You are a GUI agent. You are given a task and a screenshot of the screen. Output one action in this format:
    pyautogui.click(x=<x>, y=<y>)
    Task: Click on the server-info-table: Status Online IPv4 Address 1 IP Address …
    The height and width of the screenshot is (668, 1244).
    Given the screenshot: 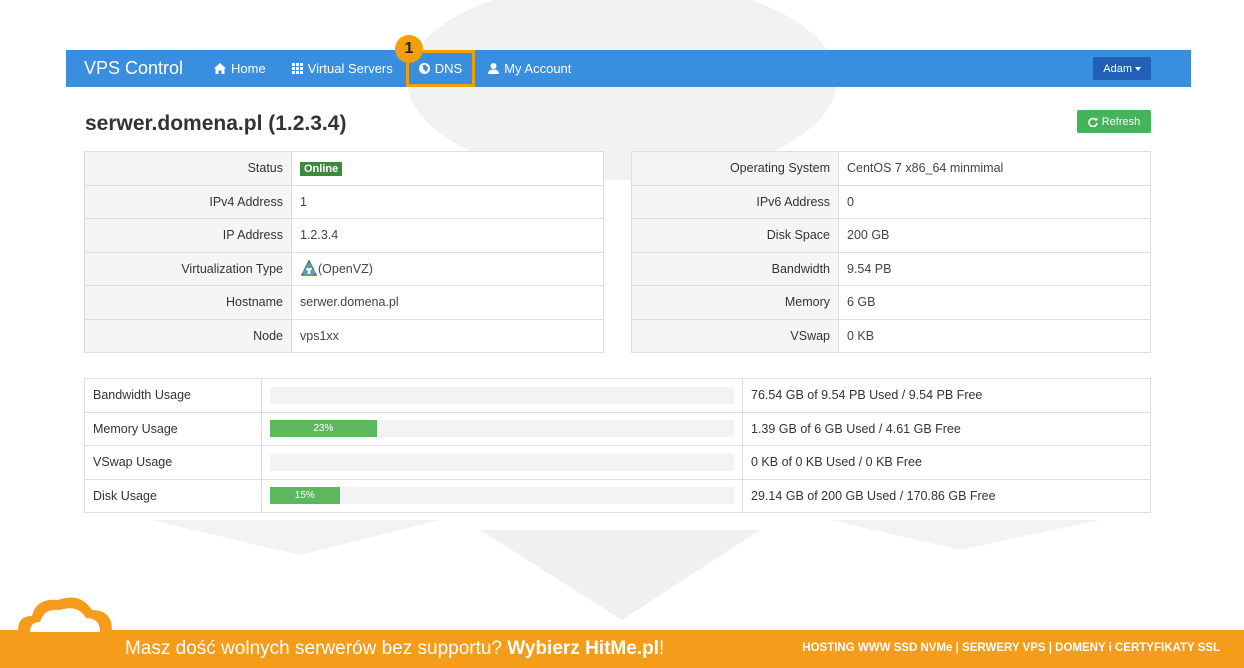 What is the action you would take?
    pyautogui.click(x=344, y=252)
    